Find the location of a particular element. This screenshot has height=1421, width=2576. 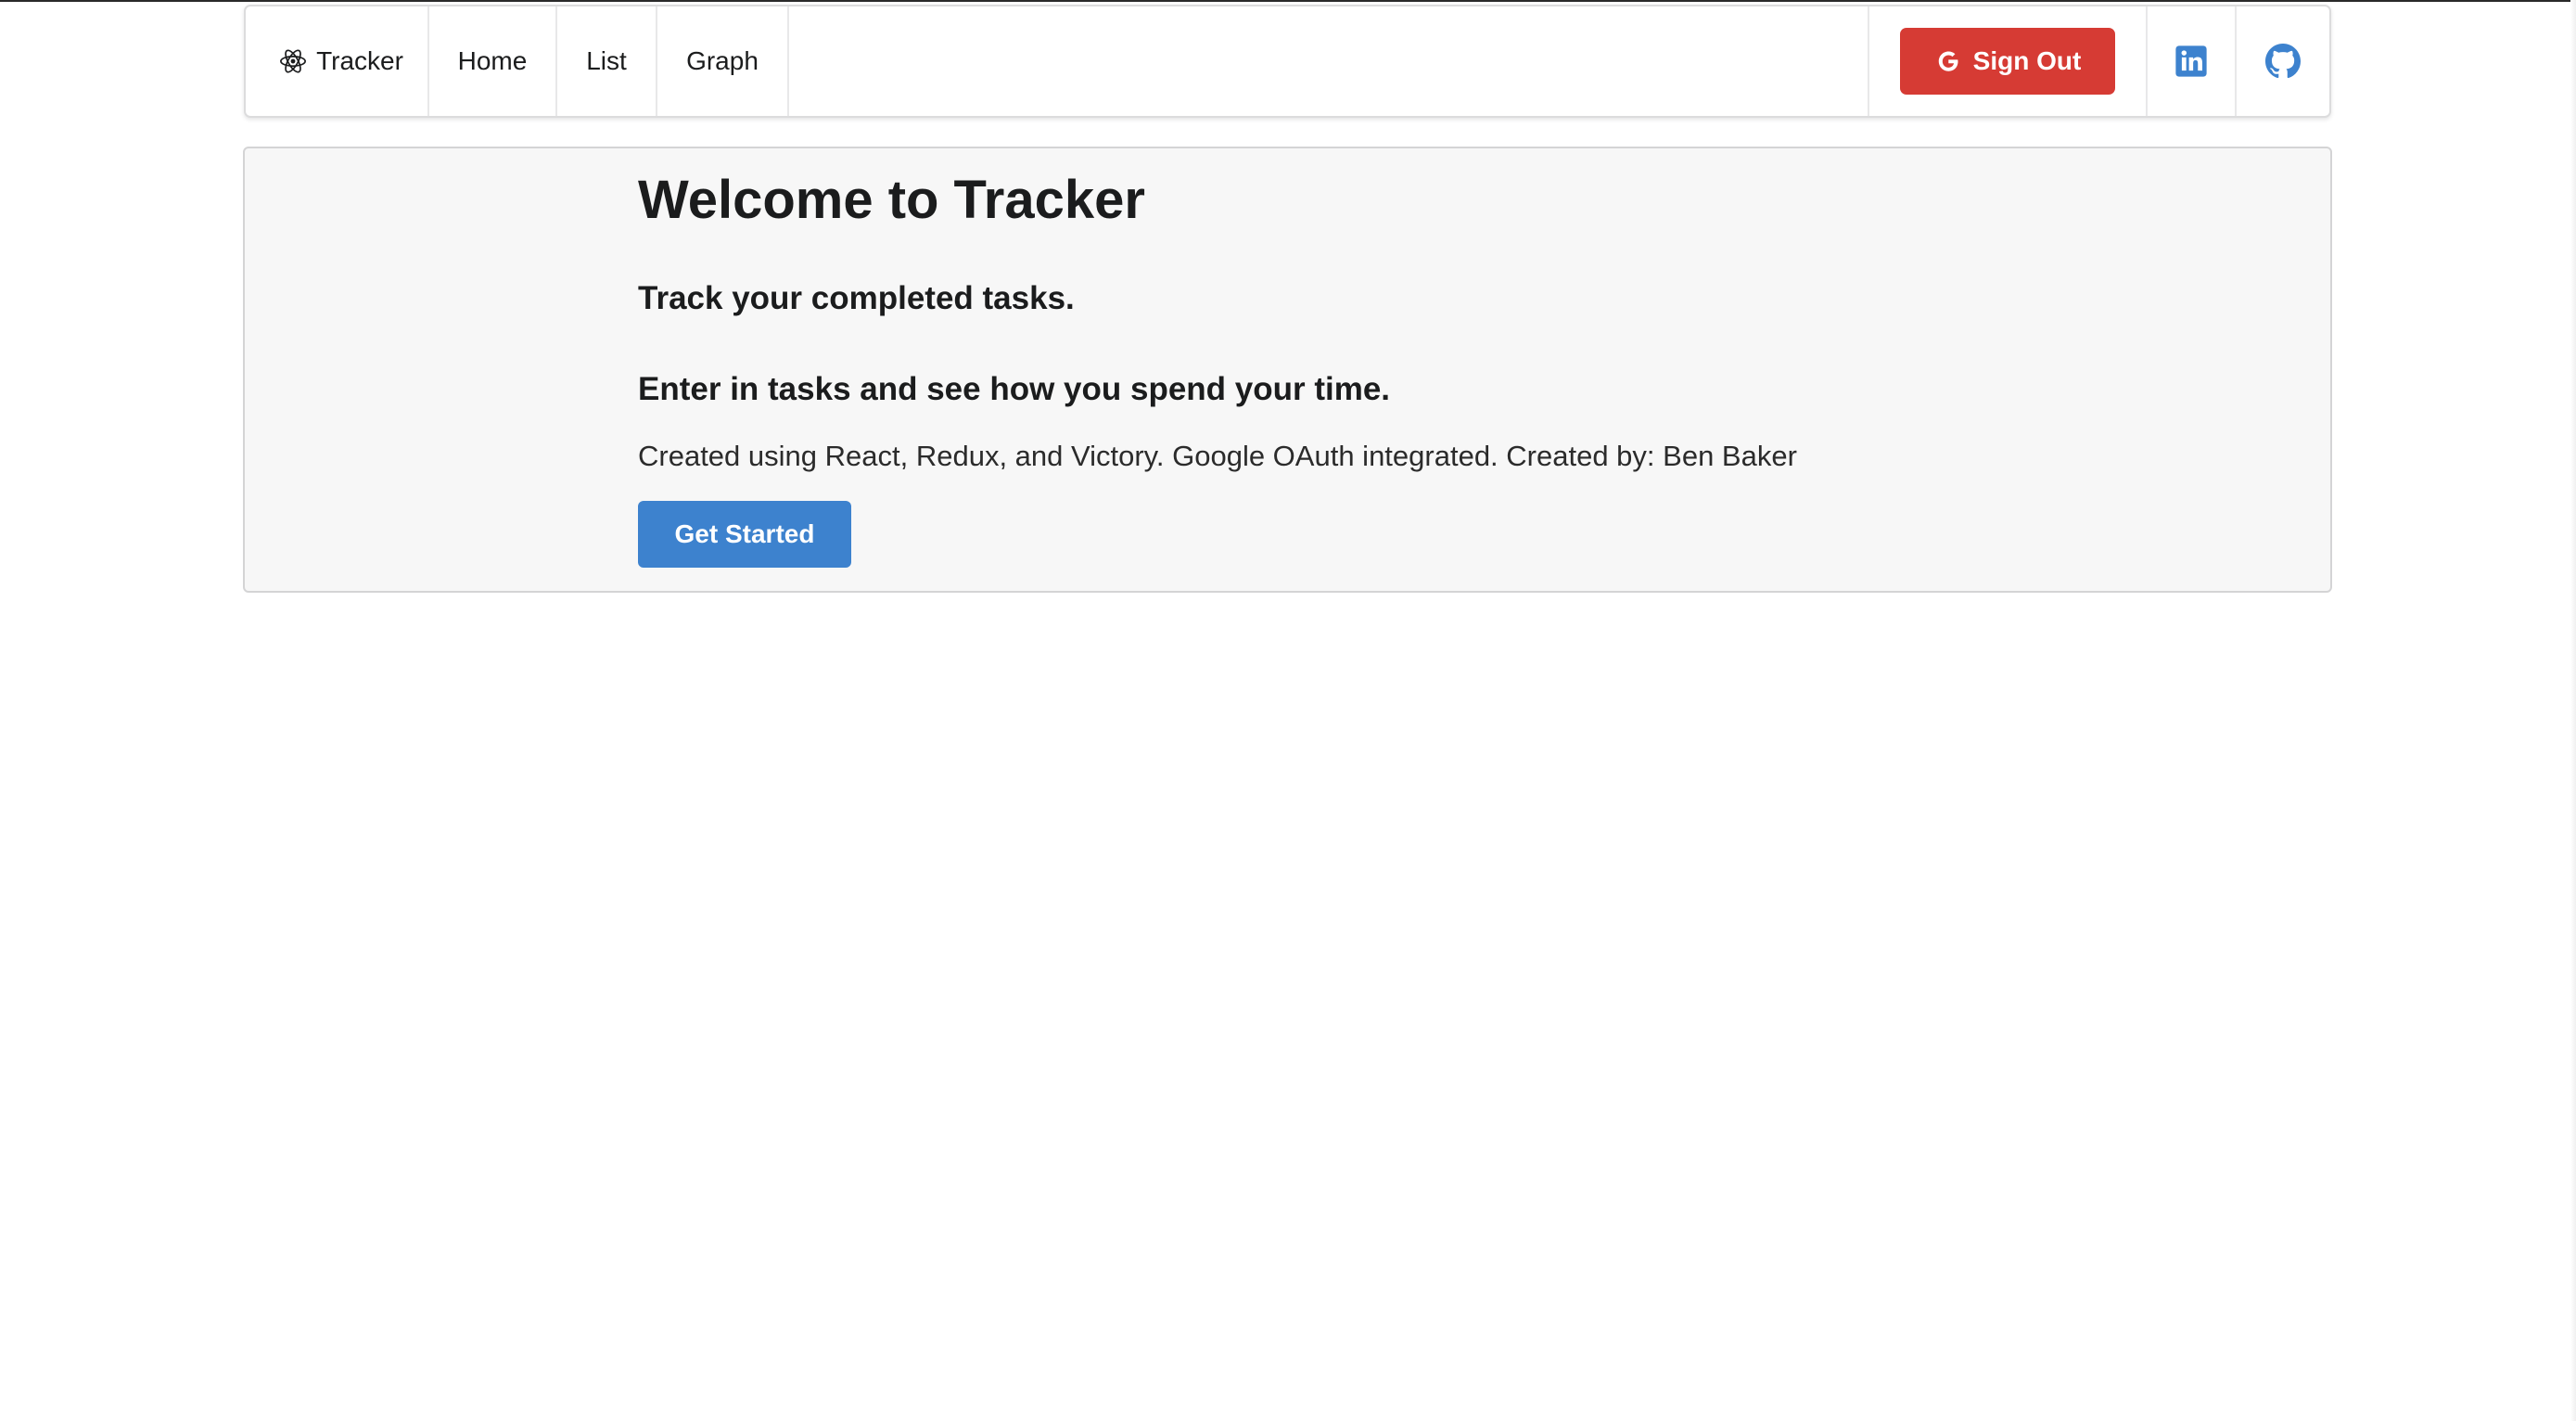

nav-home-label: Home is located at coordinates (492, 61).